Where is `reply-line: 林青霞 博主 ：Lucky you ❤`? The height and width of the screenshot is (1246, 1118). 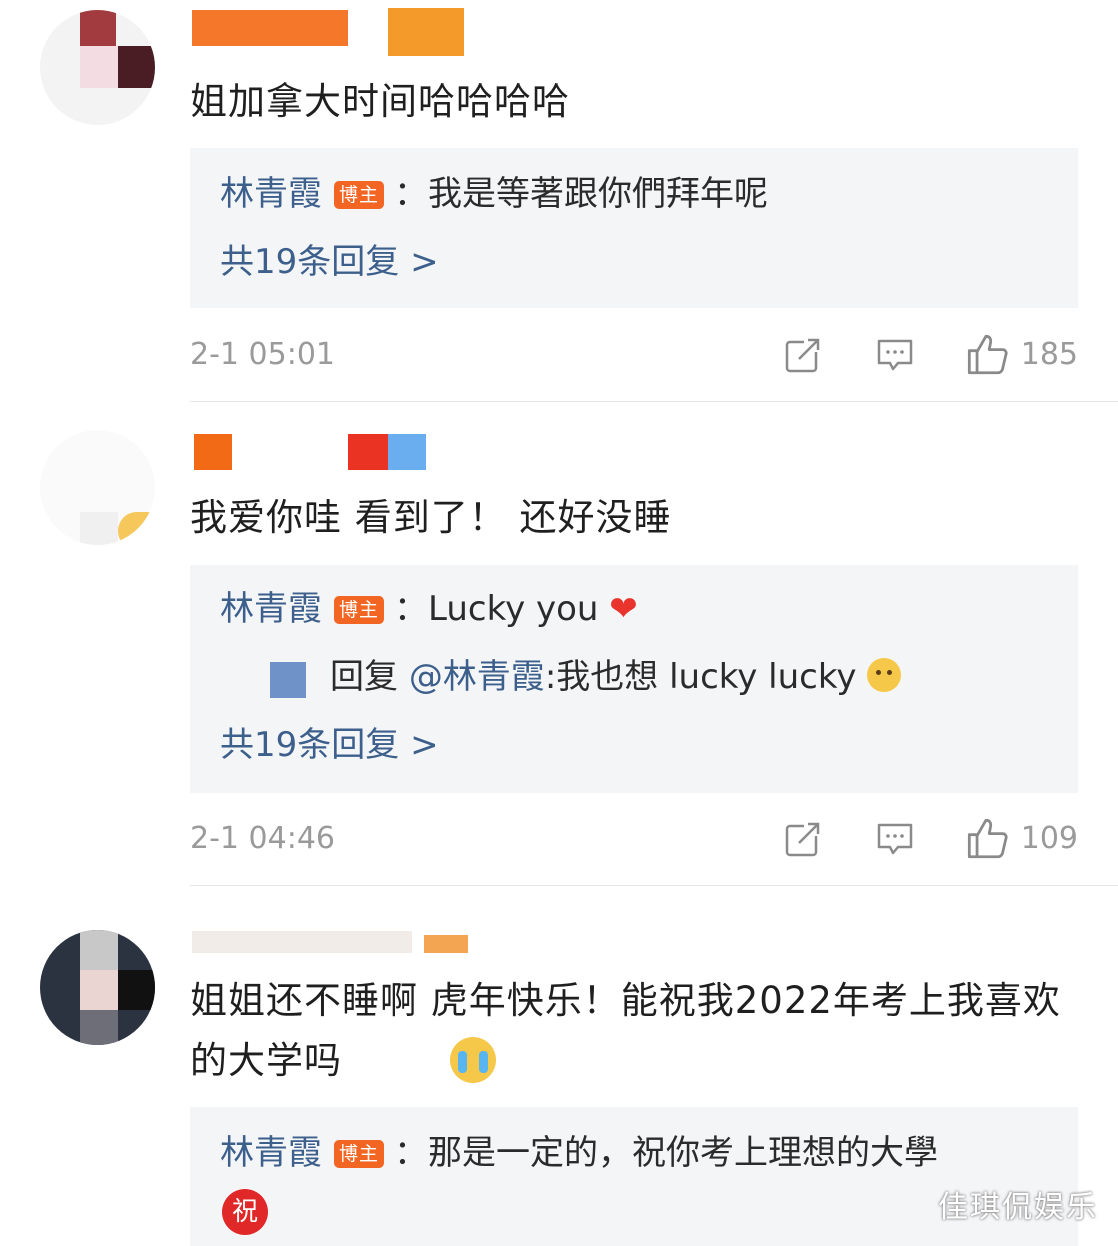
reply-line: 林青霞 博主 ：Lucky you ❤ is located at coordinates (429, 609).